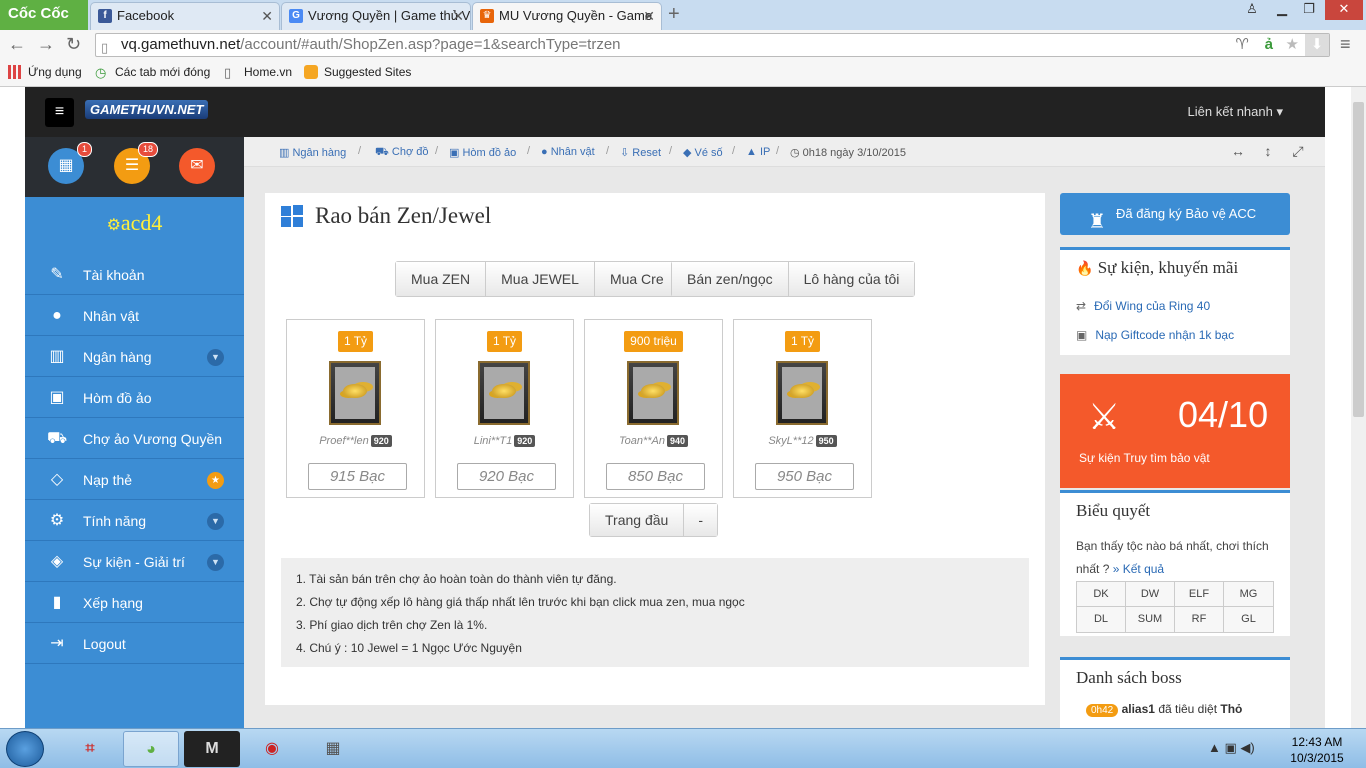 Image resolution: width=1366 pixels, height=768 pixels. What do you see at coordinates (44, 15) in the screenshot?
I see `coccoc-logo: Cốc Cốc` at bounding box center [44, 15].